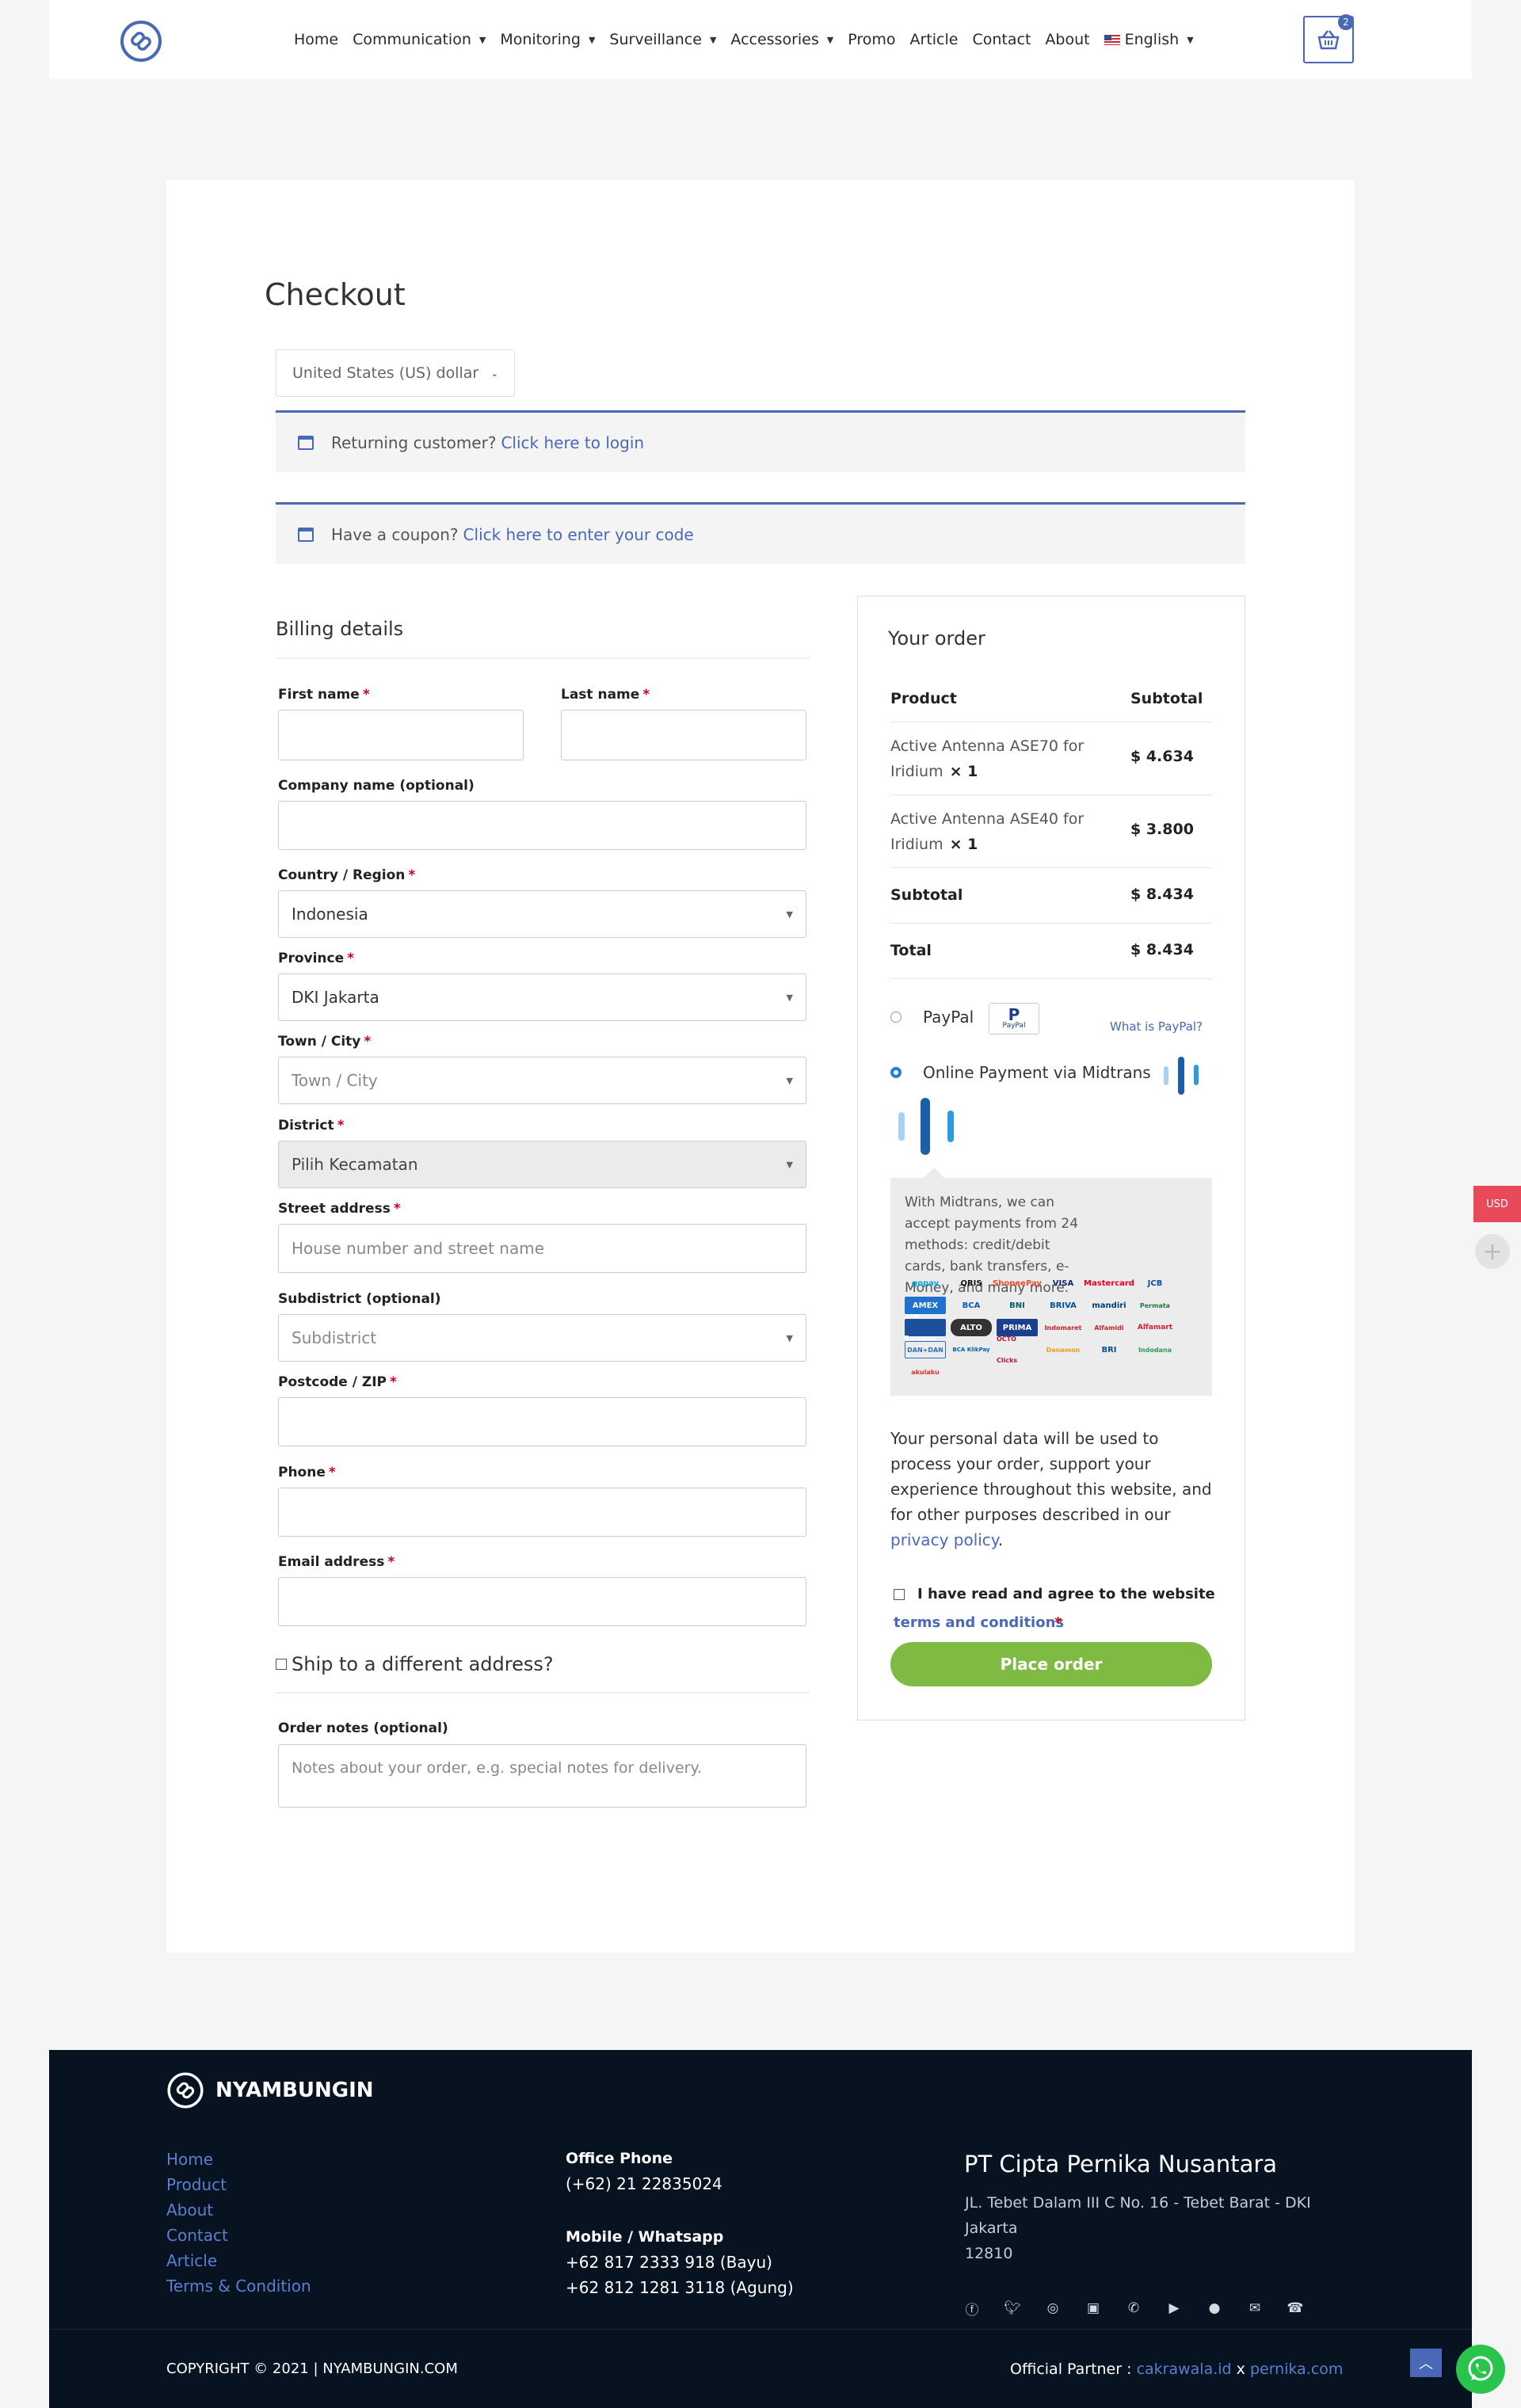  Describe the element at coordinates (683, 735) in the screenshot. I see `last-name-field` at that location.